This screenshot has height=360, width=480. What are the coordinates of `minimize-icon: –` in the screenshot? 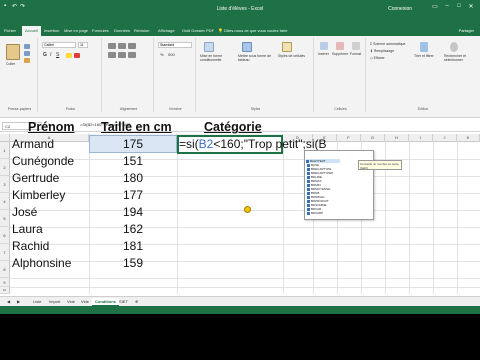 It's located at (447, 6).